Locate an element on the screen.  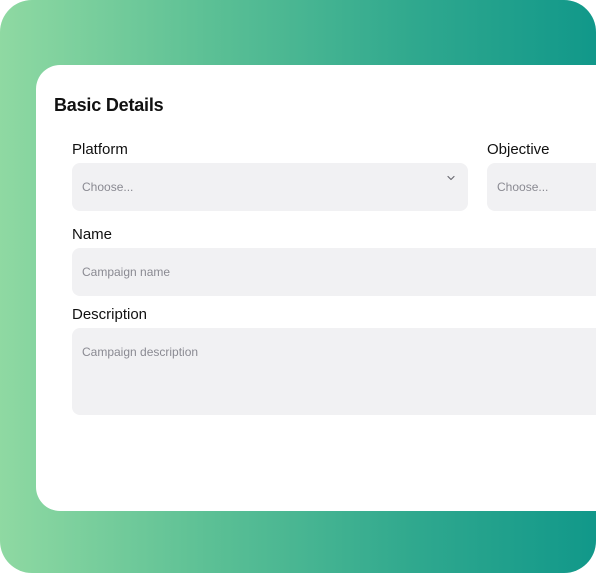
campaign-name-input: Campaign name is located at coordinates (334, 272).